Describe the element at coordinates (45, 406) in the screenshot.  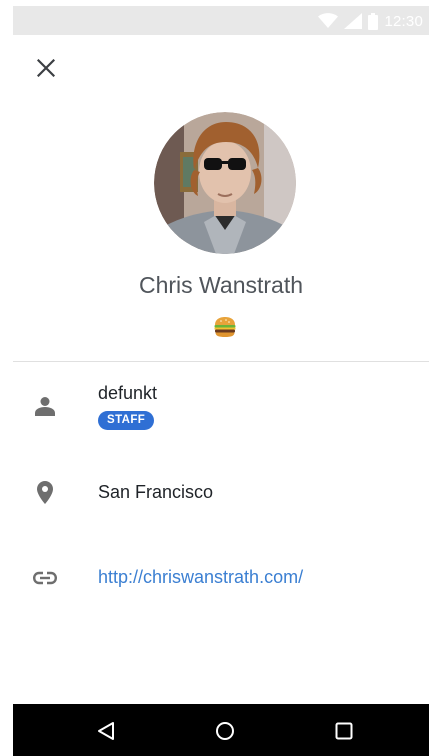
I see `person-icon` at that location.